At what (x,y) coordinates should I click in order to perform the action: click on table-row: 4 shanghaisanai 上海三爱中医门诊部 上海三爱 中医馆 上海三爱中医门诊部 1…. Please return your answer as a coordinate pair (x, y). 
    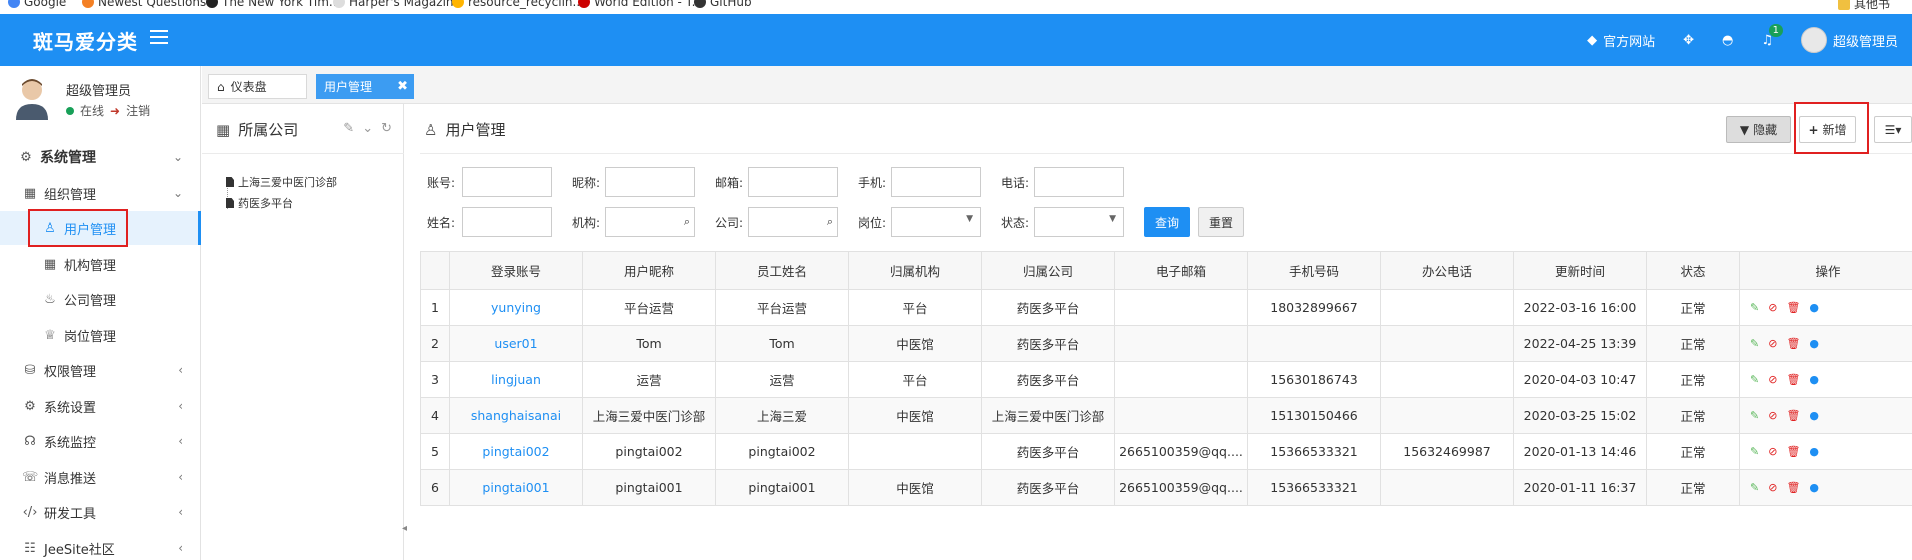
    Looking at the image, I should click on (1166, 415).